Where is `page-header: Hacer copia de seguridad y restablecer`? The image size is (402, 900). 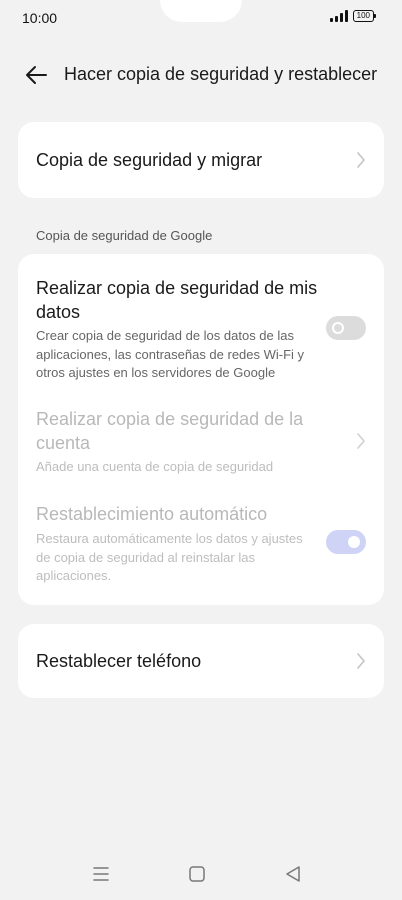
page-header: Hacer copia de seguridad y restablecer is located at coordinates (201, 75).